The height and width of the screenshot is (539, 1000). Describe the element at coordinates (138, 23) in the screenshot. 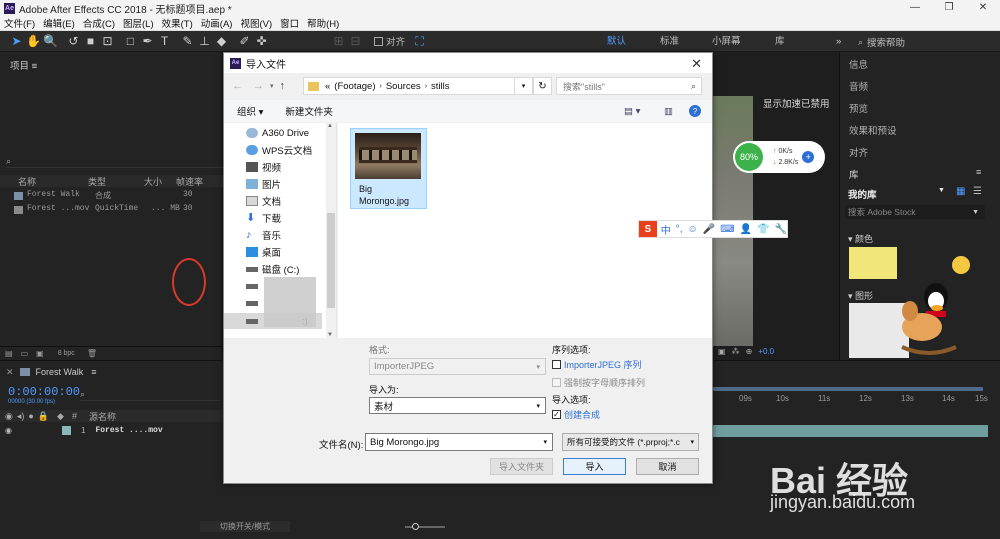

I see `menu-layer: 图层(L)` at that location.